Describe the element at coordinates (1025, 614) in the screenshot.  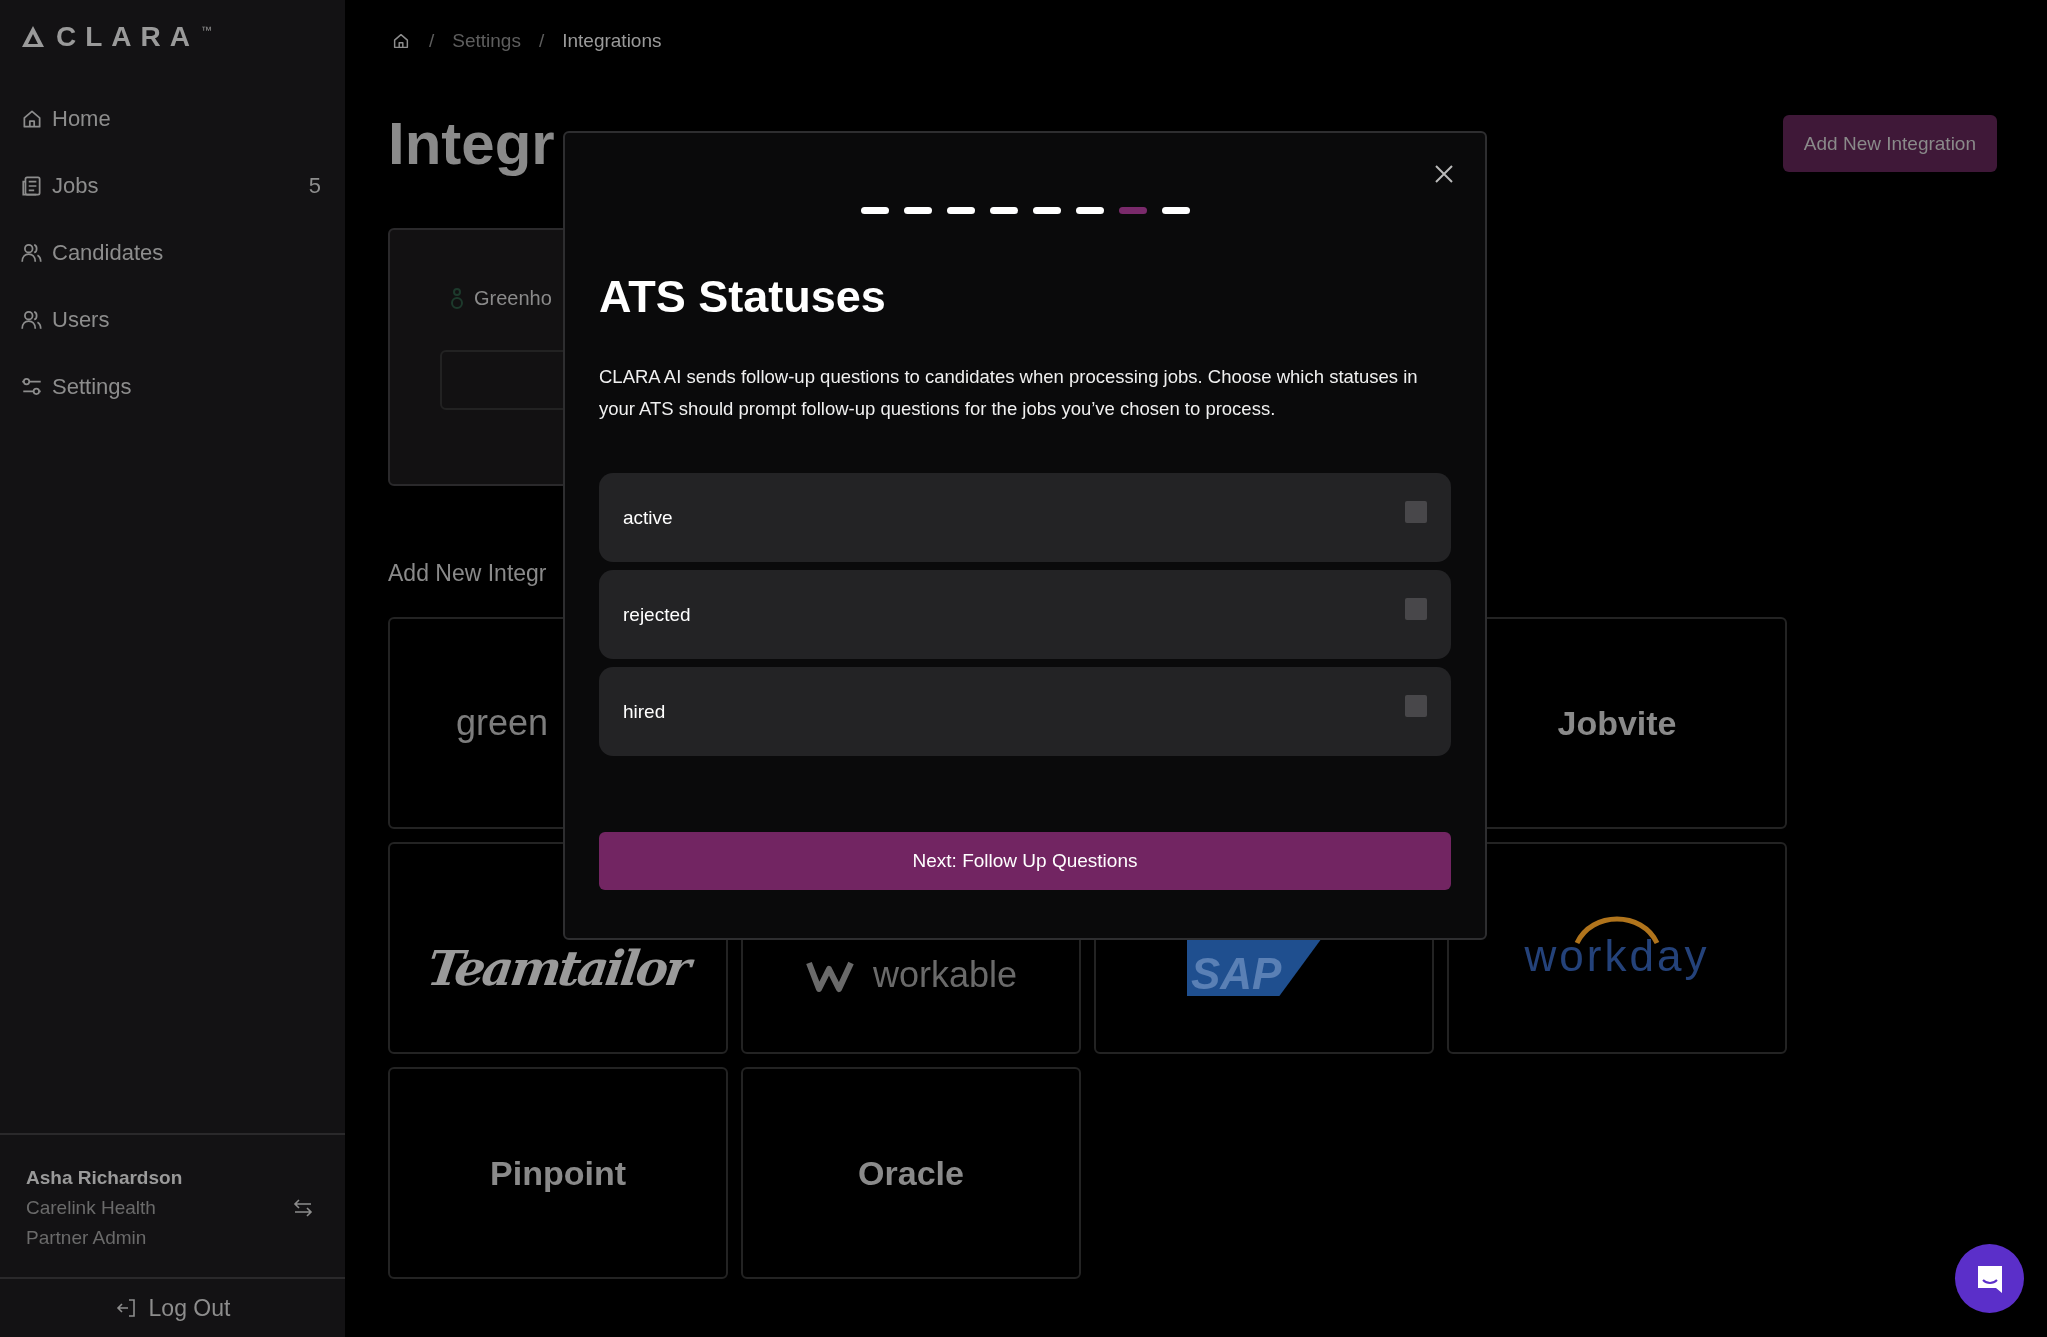
I see `status-option: rejected` at that location.